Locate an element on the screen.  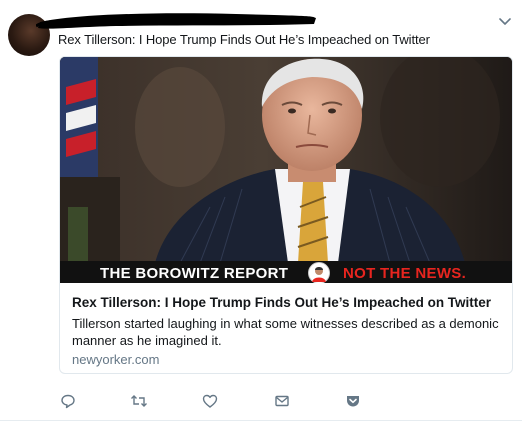
pocket-icon is located at coordinates (353, 401).